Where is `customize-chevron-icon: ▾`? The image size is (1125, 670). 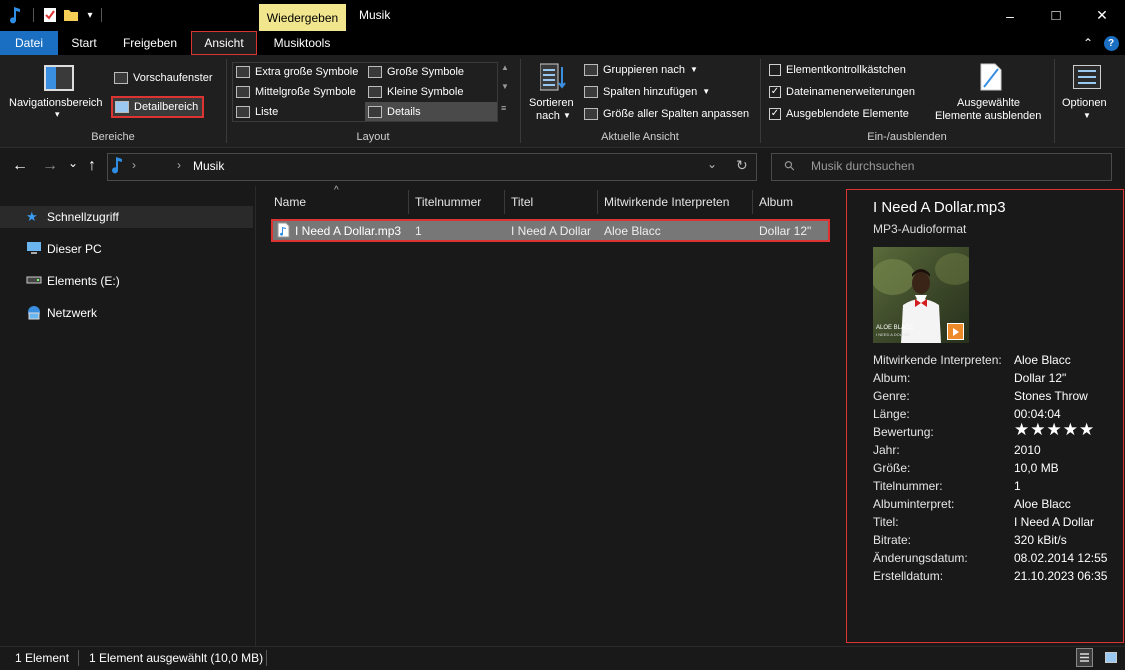
customize-chevron-icon: ▾ is located at coordinates (90, 15).